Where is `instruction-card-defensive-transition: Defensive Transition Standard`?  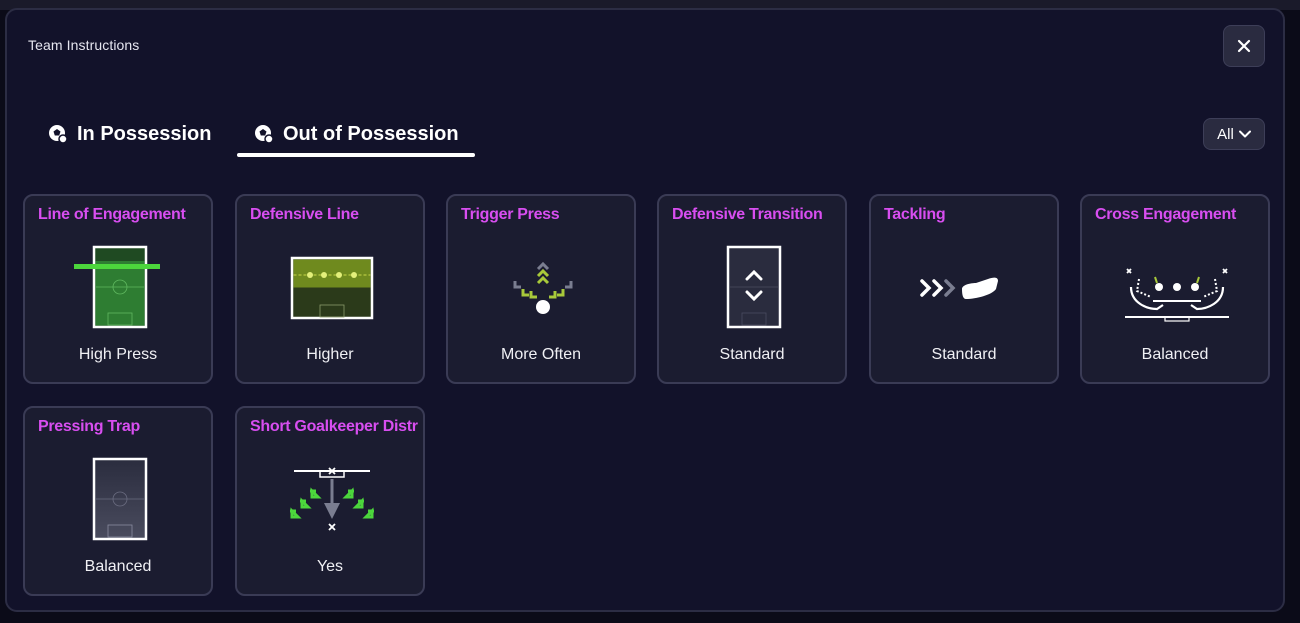 instruction-card-defensive-transition: Defensive Transition Standard is located at coordinates (752, 289).